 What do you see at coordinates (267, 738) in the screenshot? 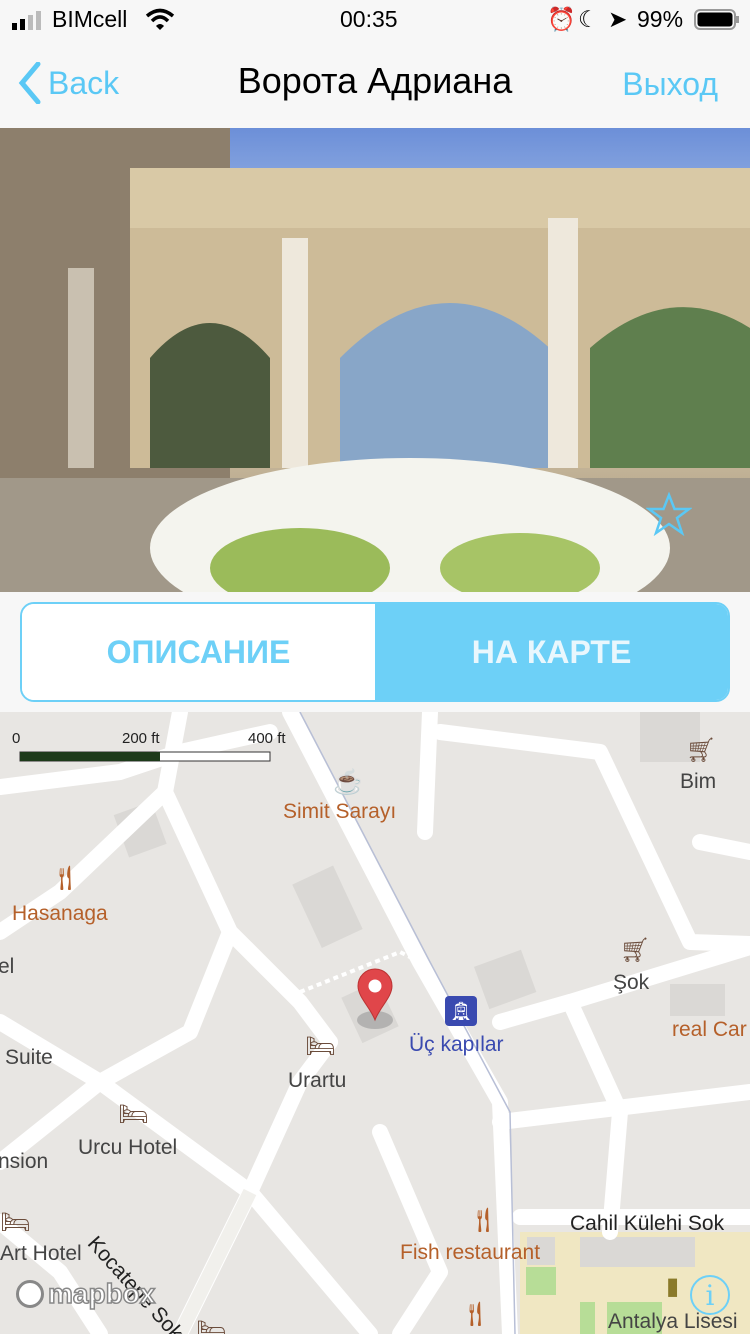
I see `scale-label: 400 ft` at bounding box center [267, 738].